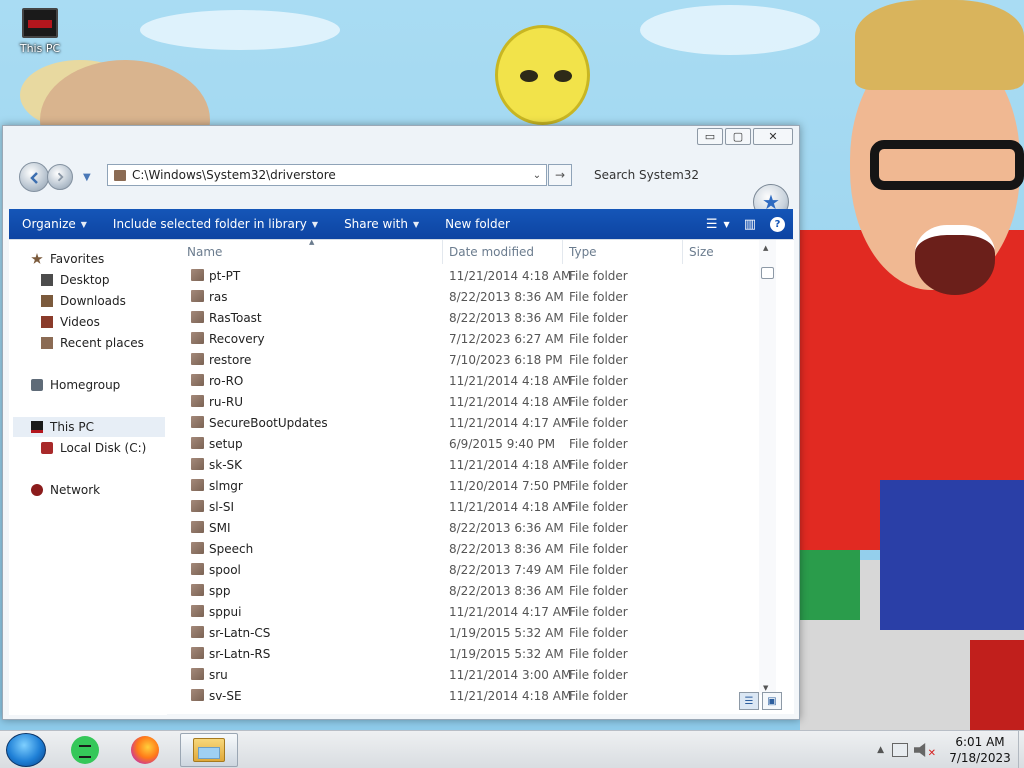 The height and width of the screenshot is (768, 1024). I want to click on include-label: Include selected folder in library, so click(209, 224).